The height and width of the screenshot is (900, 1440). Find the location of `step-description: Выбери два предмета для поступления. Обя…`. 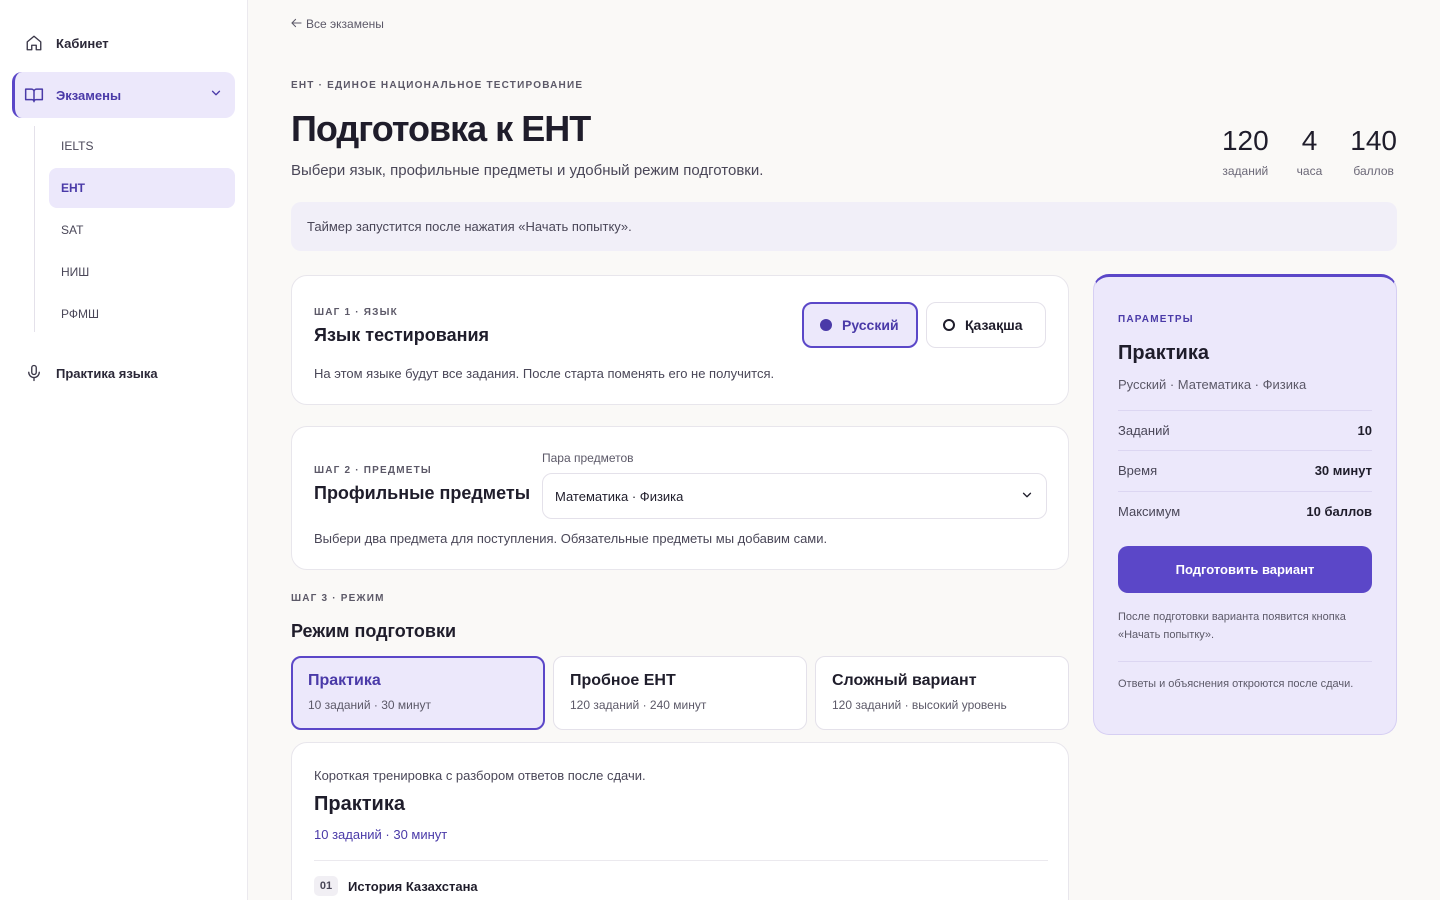

step-description: Выбери два предмета для поступления. Обя… is located at coordinates (571, 538).